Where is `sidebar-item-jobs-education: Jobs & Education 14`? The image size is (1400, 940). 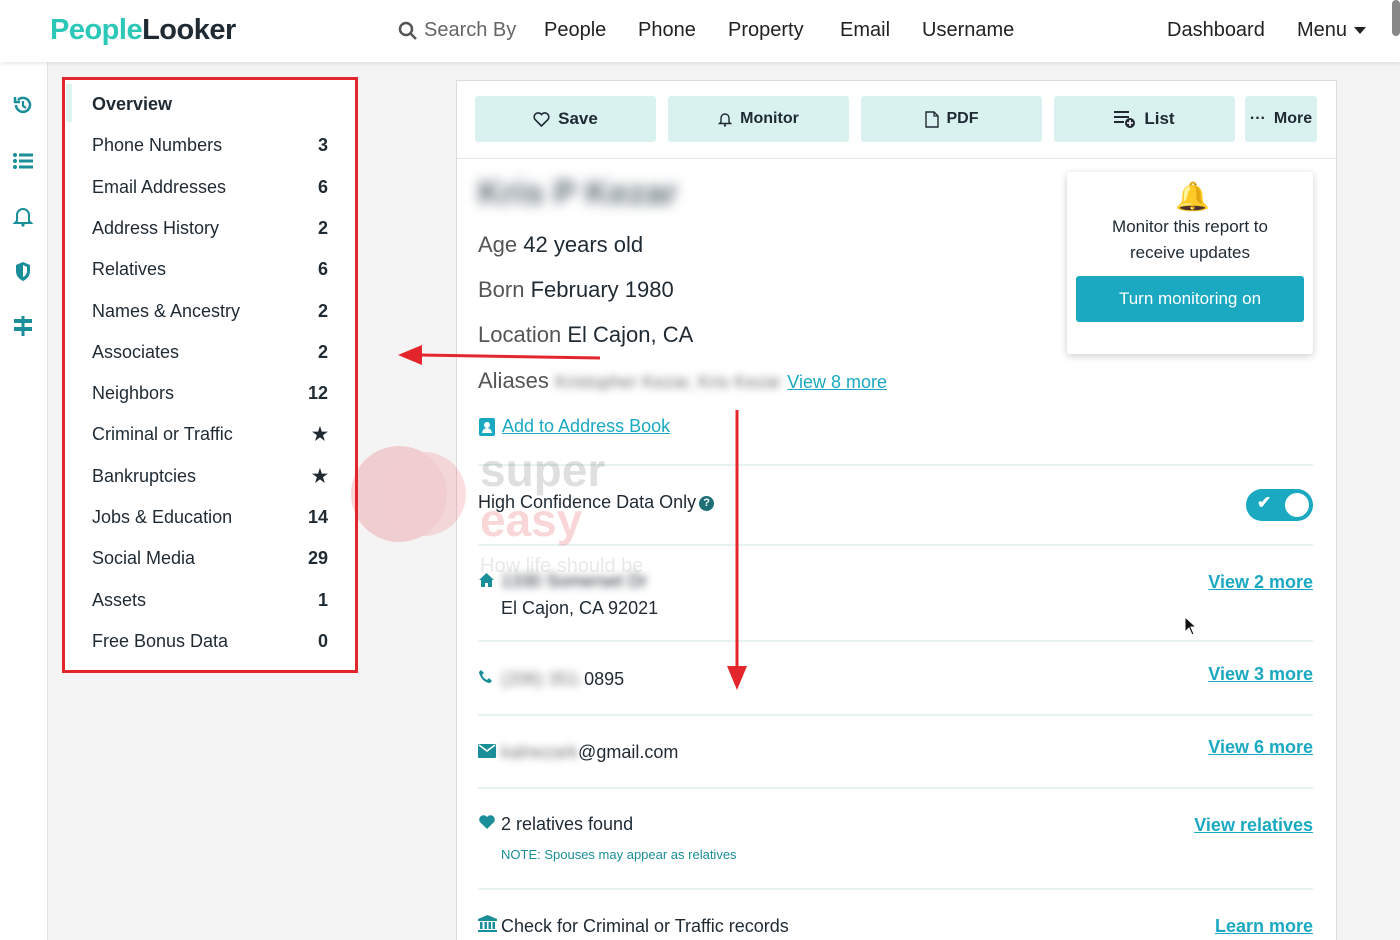
sidebar-item-jobs-education: Jobs & Education 14 is located at coordinates (210, 517).